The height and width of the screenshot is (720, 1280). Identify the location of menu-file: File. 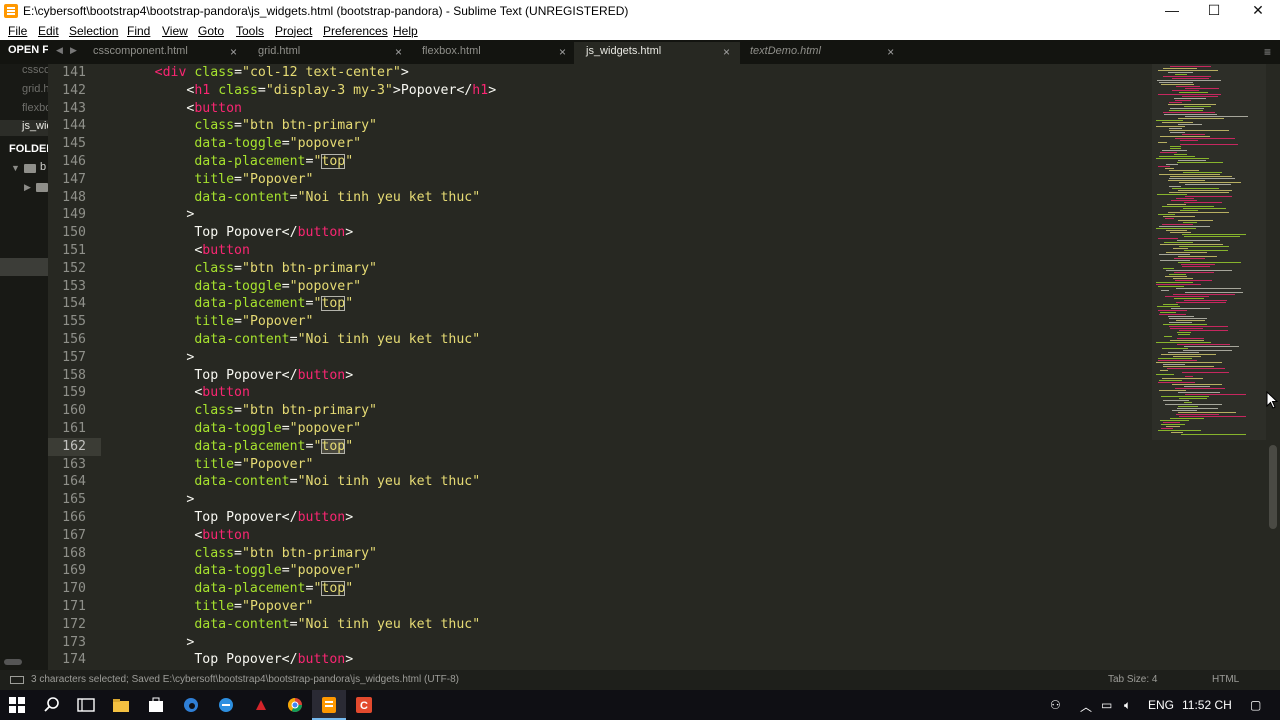
(17, 31).